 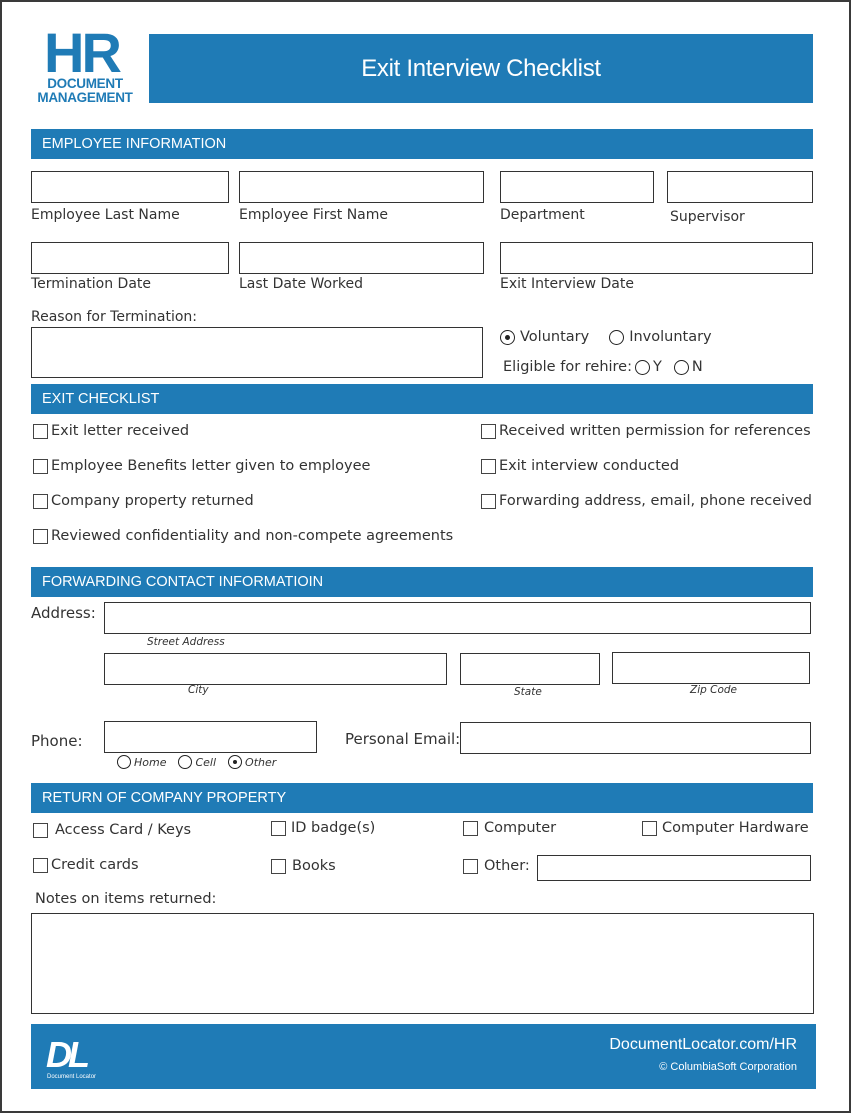 What do you see at coordinates (507, 866) in the screenshot?
I see `property-item-label: Other:` at bounding box center [507, 866].